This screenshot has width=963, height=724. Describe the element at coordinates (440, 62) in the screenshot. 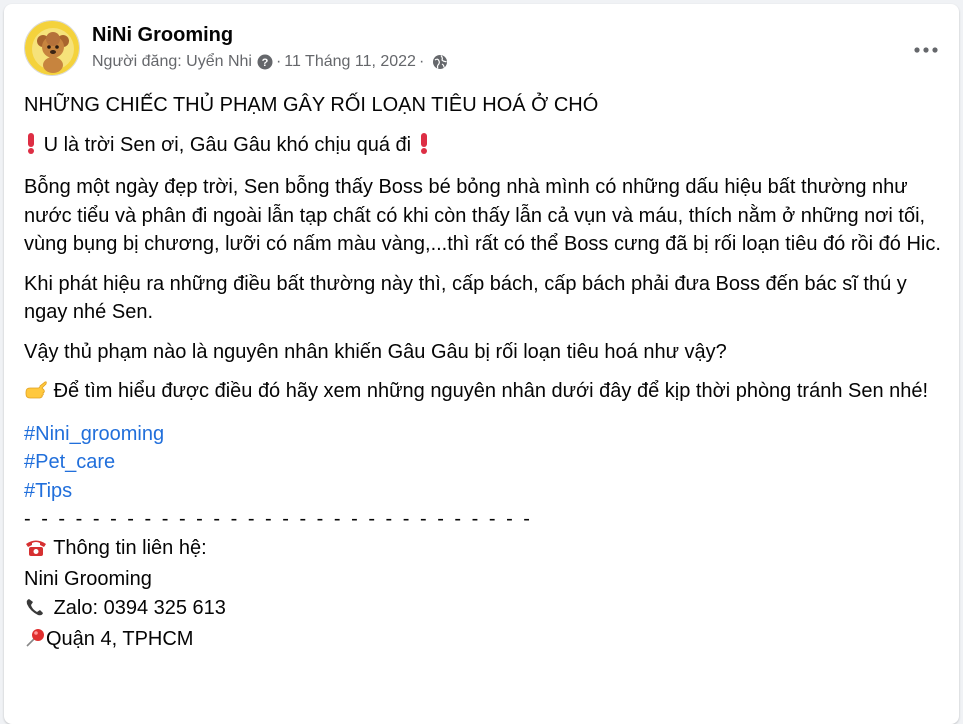

I see `globe-icon` at that location.